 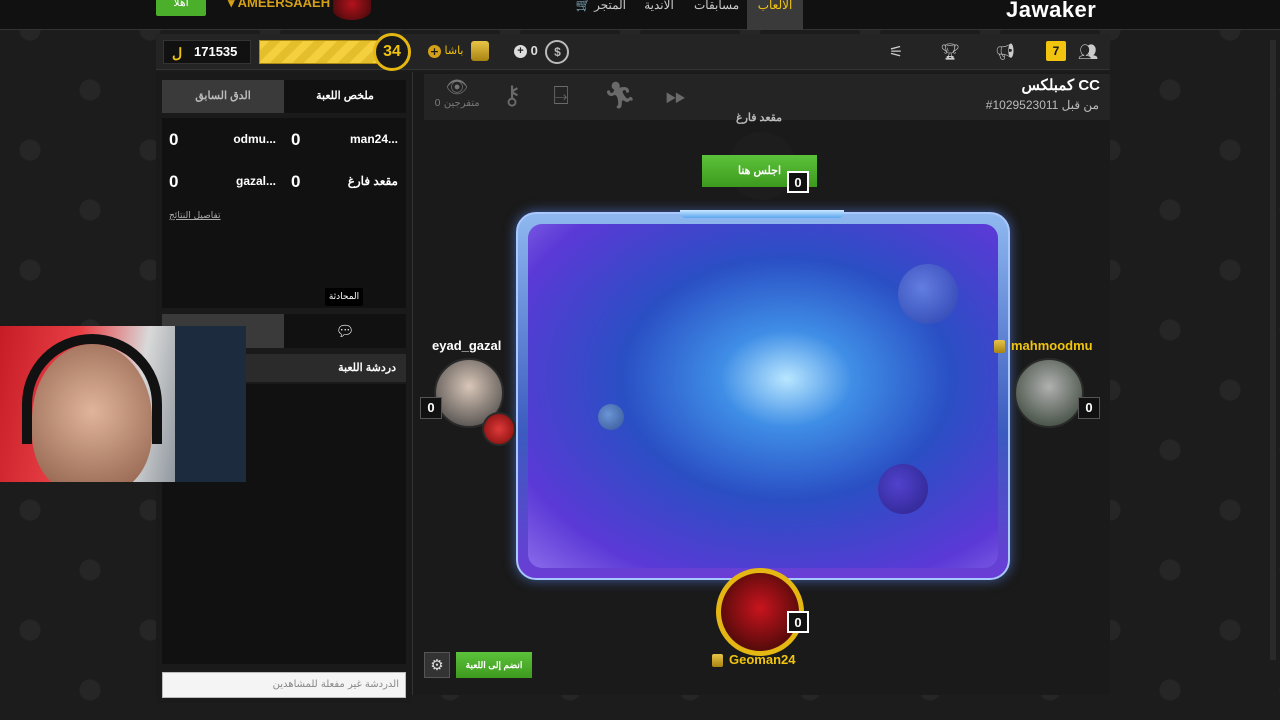 I want to click on left-player-score: 0, so click(x=431, y=408).